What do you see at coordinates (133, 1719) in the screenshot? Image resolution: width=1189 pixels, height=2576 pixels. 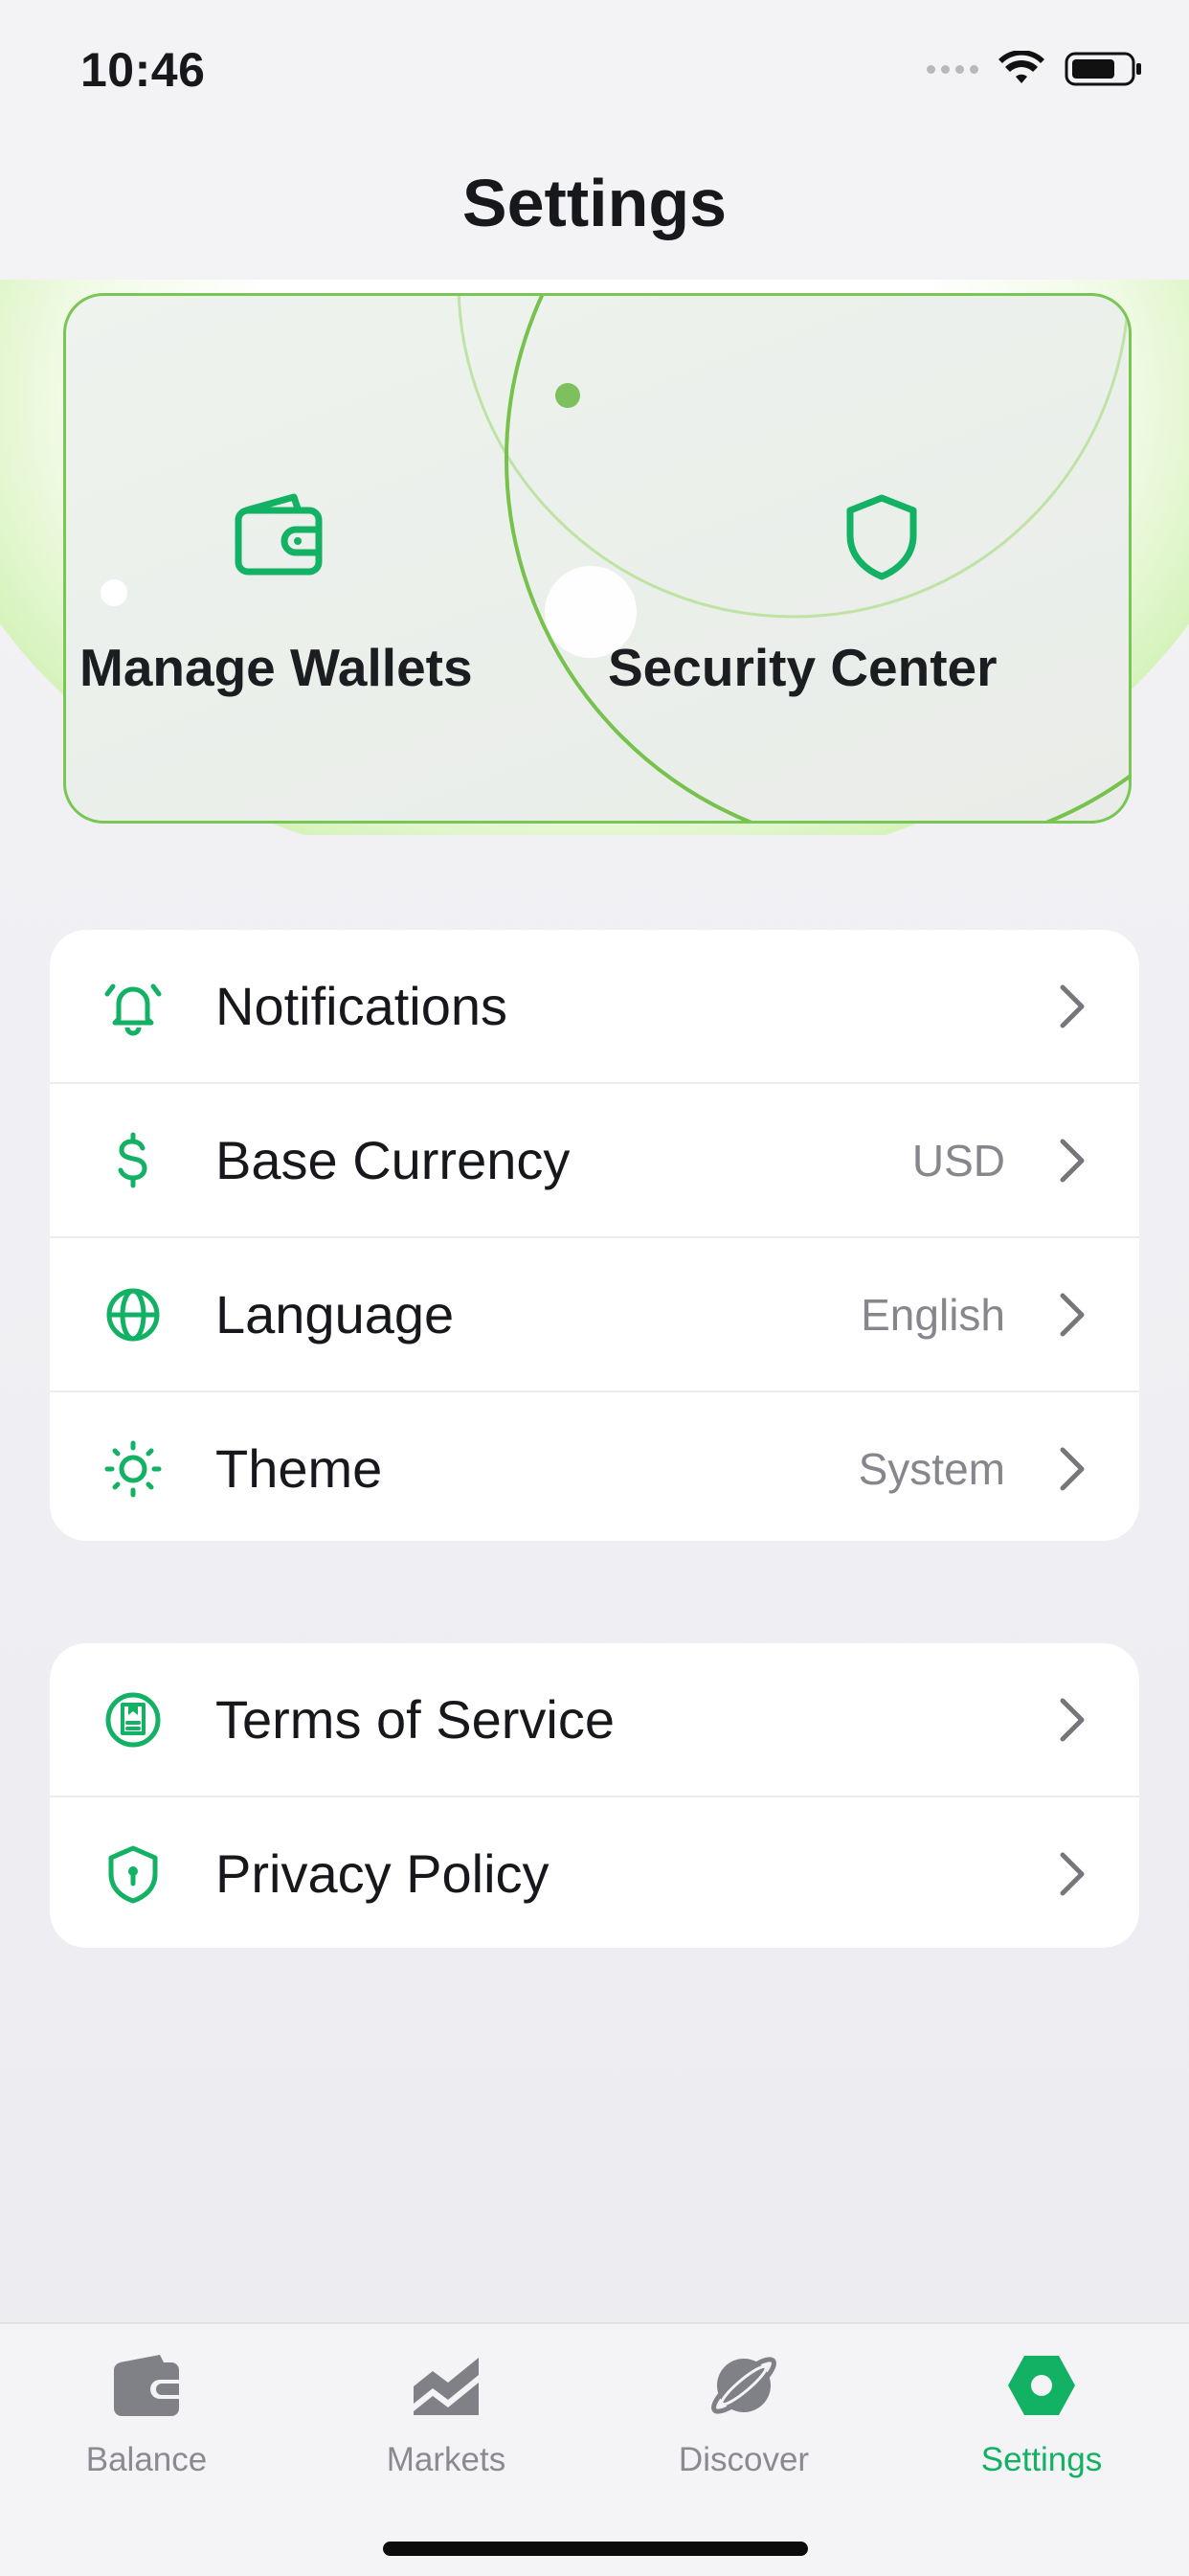 I see `document-icon` at bounding box center [133, 1719].